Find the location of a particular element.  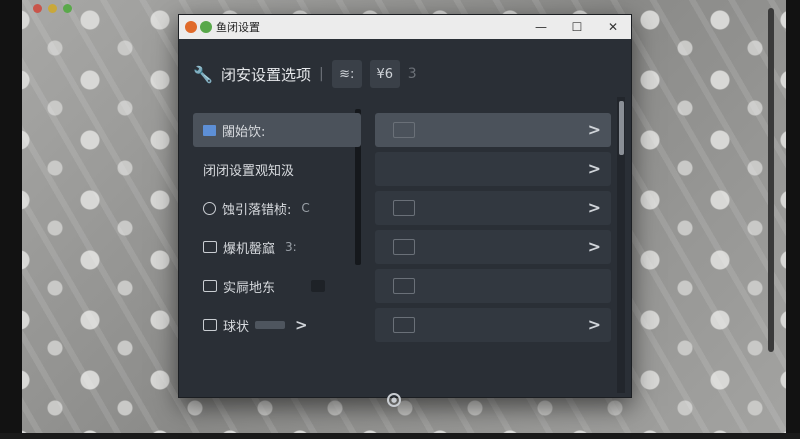

minimize-dot is located at coordinates (52, 8).